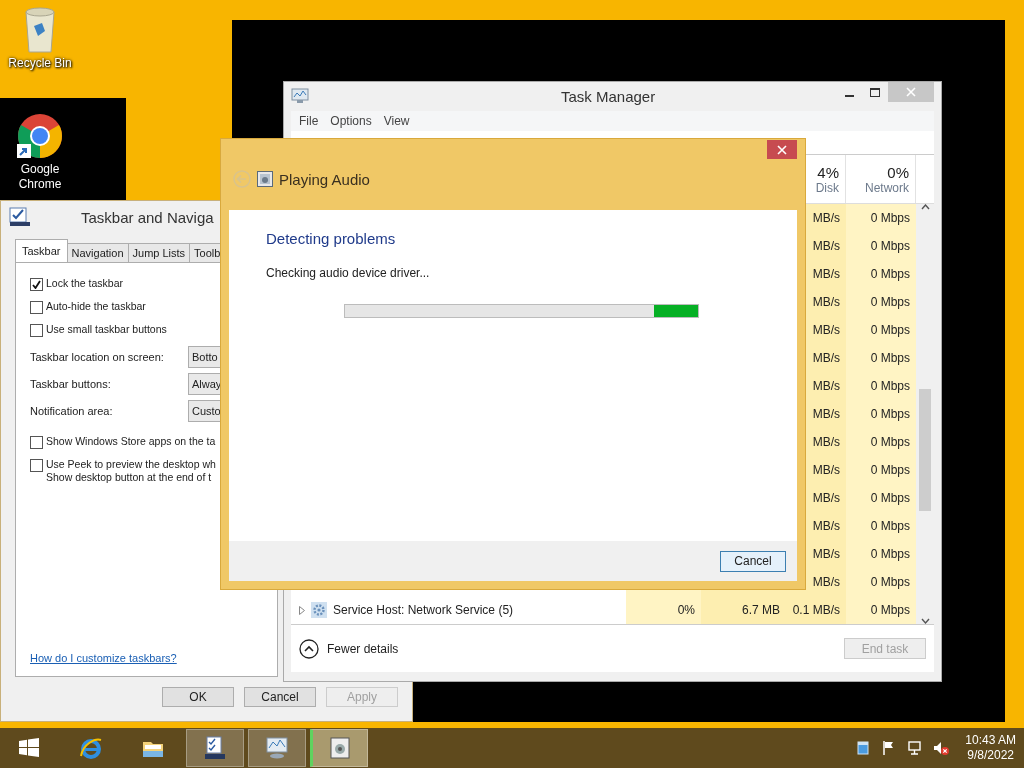 This screenshot has height=768, width=1024. What do you see at coordinates (106, 329) in the screenshot?
I see `checkbox-label: Use small taskbar buttons` at bounding box center [106, 329].